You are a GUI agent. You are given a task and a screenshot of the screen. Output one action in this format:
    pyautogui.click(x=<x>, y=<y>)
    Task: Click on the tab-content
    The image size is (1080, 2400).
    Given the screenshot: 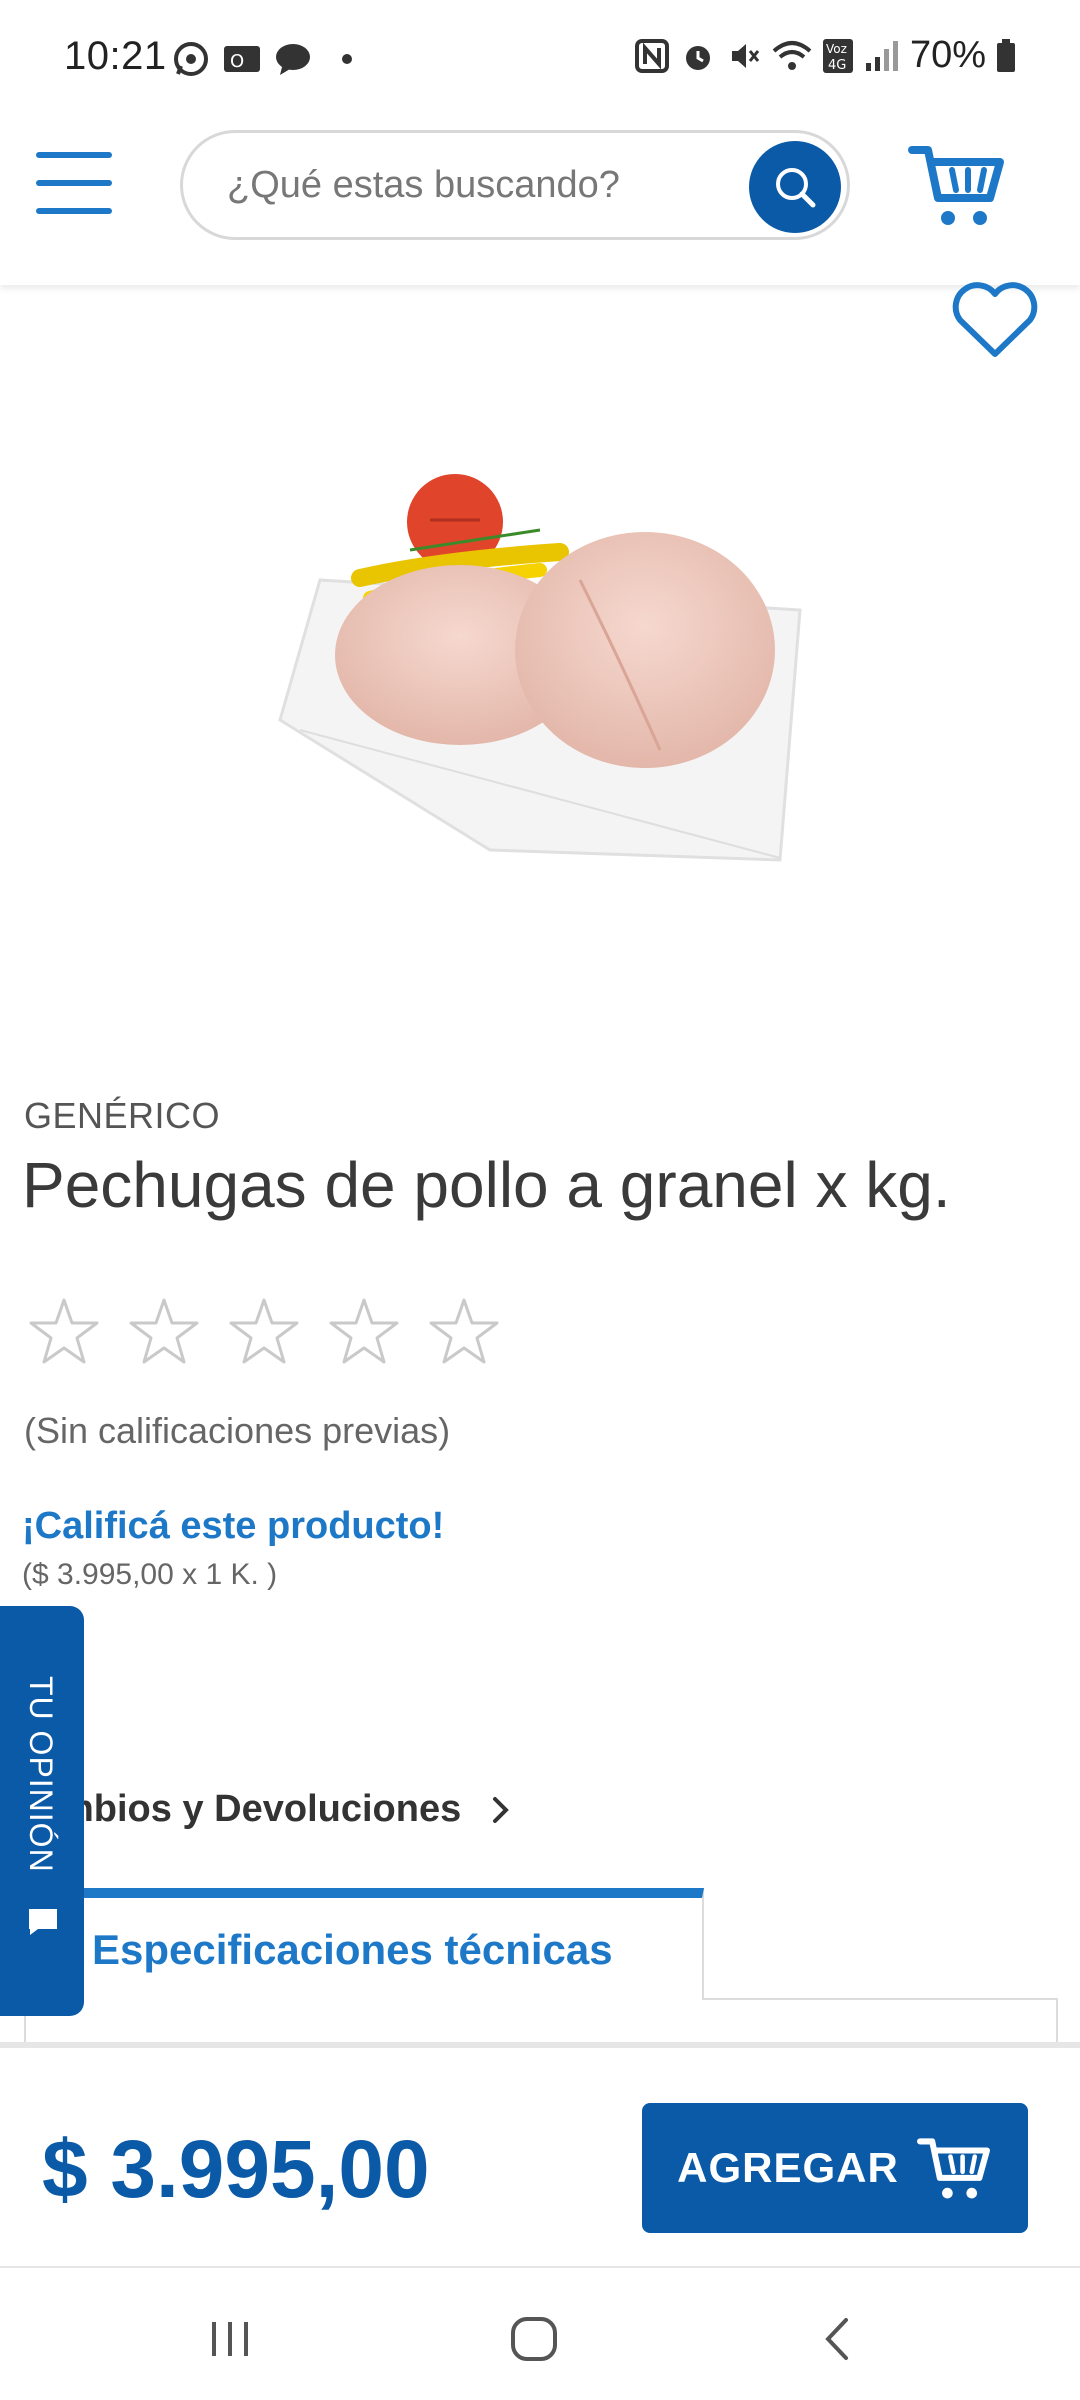 What is the action you would take?
    pyautogui.click(x=541, y=2021)
    